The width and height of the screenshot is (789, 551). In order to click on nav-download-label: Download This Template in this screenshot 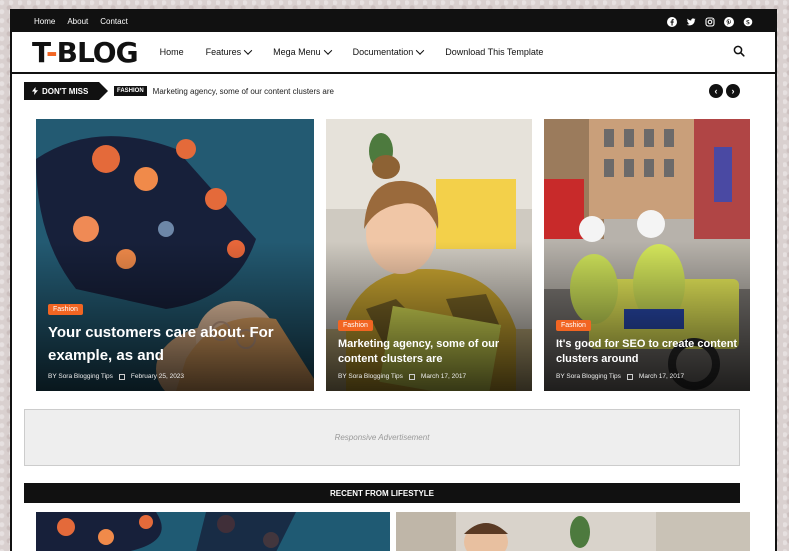, I will do `click(494, 52)`.